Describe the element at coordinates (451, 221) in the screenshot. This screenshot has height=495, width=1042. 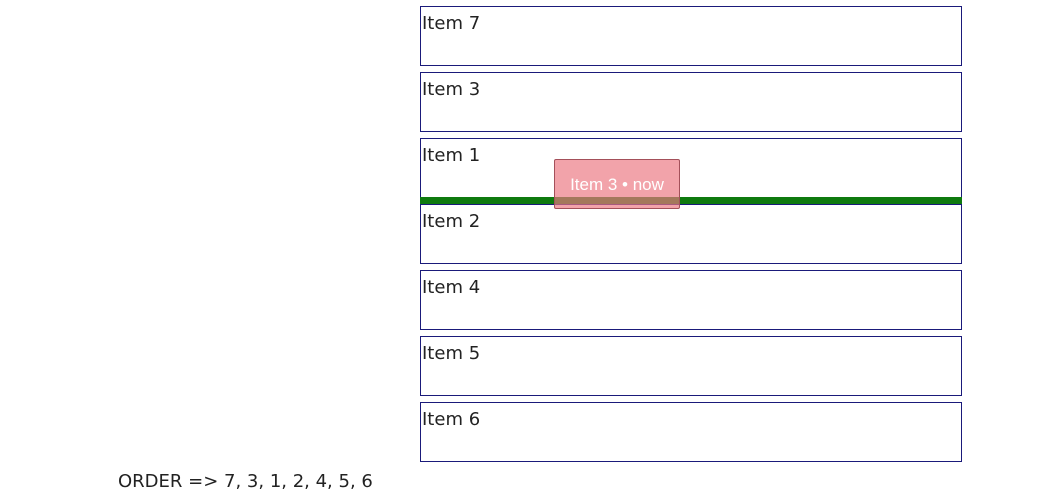
I see `list-item-label: Item 2` at that location.